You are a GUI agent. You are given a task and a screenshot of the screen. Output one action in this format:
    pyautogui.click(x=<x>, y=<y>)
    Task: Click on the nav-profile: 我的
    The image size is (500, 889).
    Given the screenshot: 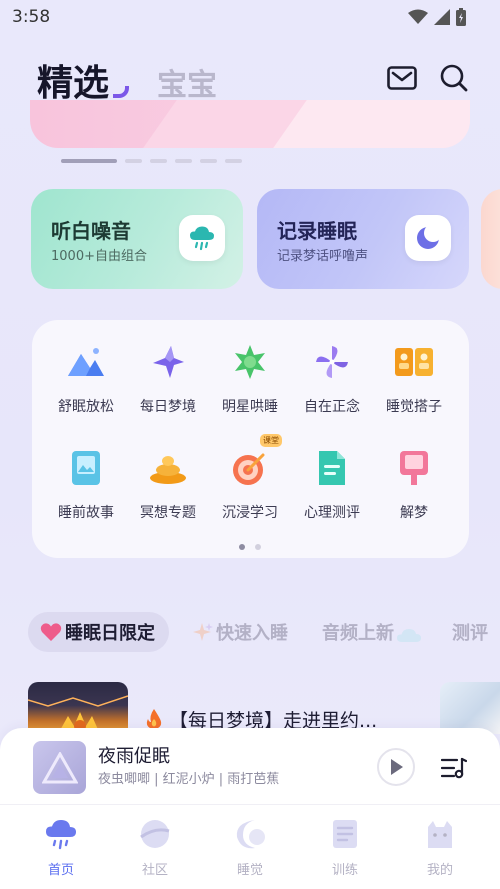 What is the action you would take?
    pyautogui.click(x=440, y=847)
    